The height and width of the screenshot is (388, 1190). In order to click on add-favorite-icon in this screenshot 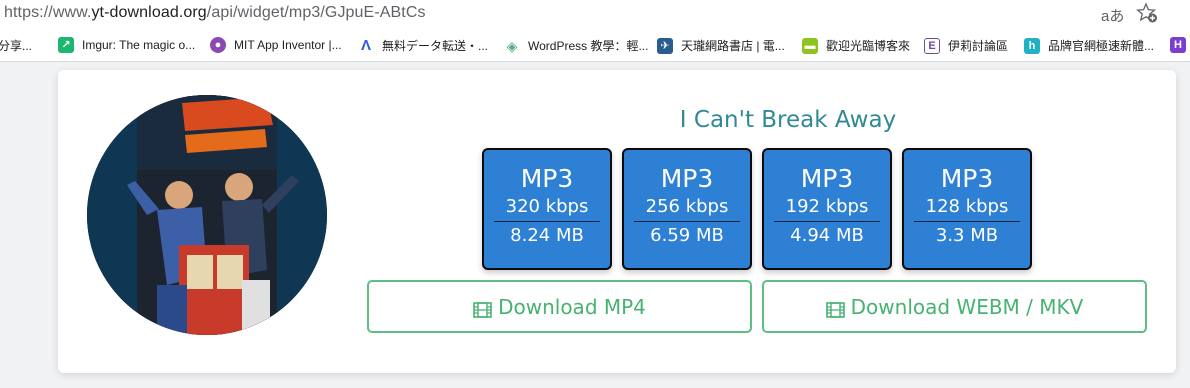, I will do `click(1146, 13)`.